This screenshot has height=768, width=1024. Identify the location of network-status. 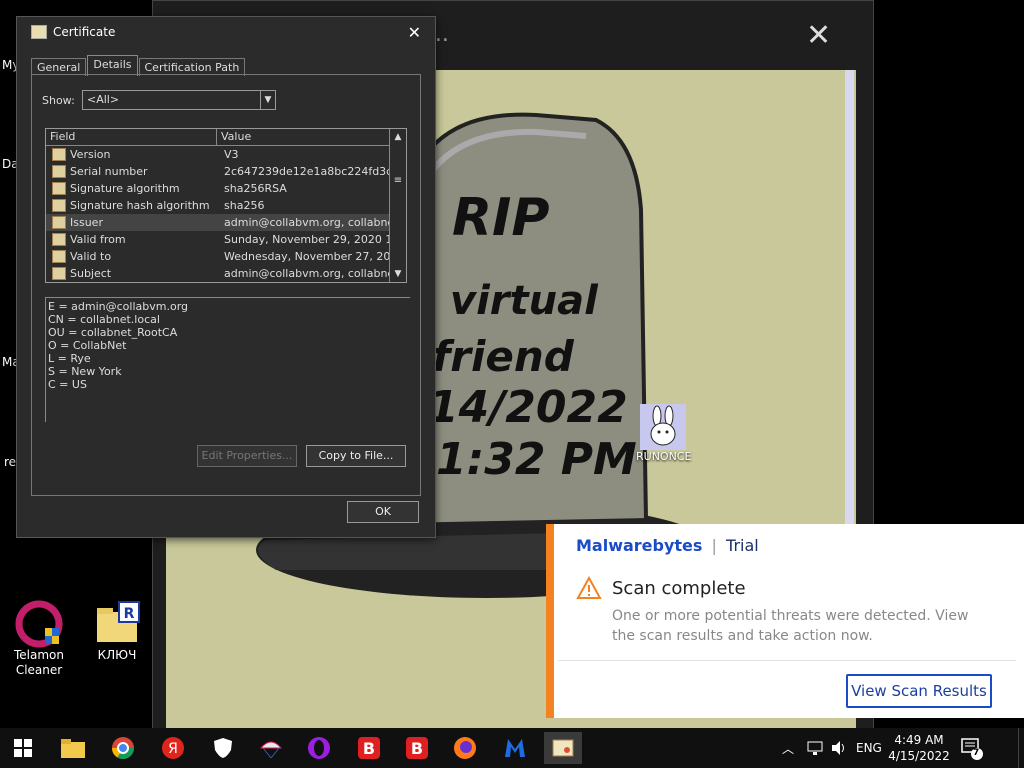
(815, 748).